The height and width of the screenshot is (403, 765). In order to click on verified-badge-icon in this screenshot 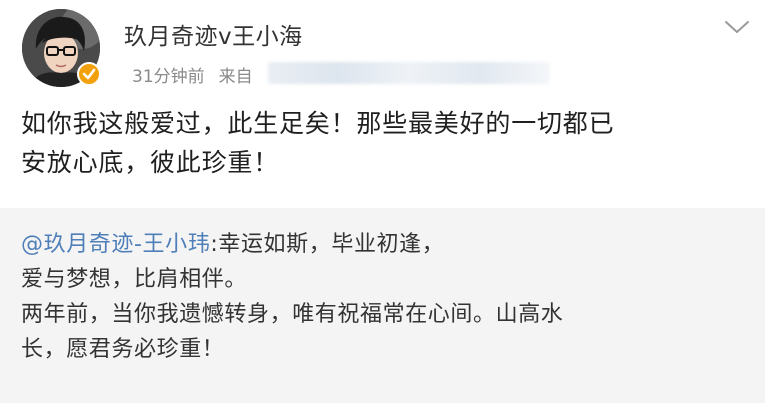, I will do `click(89, 74)`.